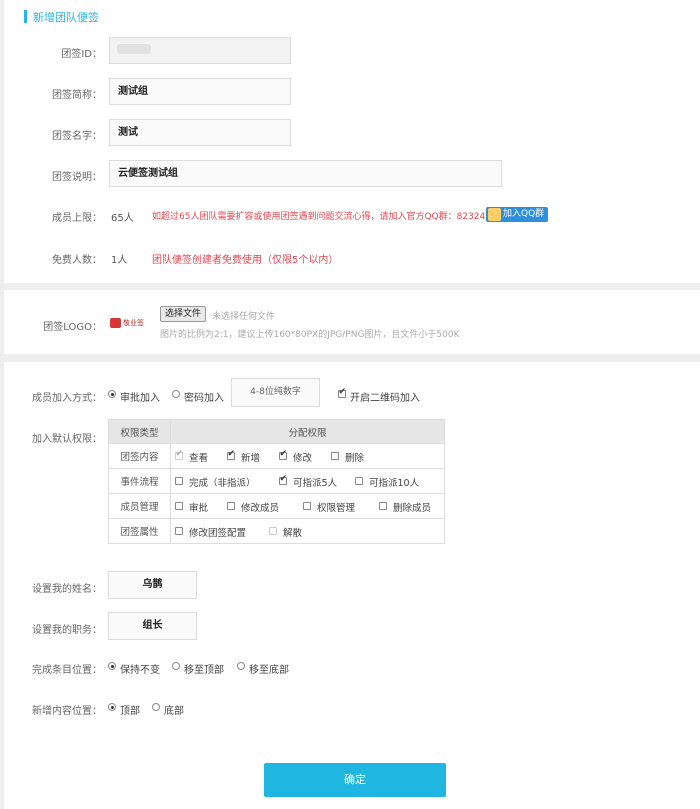  I want to click on page-title: 新增团队便签, so click(66, 17).